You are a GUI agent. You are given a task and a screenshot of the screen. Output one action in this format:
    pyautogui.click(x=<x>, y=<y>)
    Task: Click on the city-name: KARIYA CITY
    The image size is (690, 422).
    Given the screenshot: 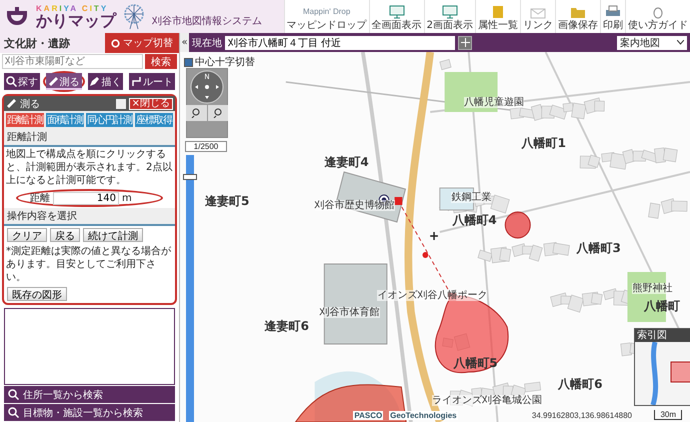 What is the action you would take?
    pyautogui.click(x=72, y=8)
    